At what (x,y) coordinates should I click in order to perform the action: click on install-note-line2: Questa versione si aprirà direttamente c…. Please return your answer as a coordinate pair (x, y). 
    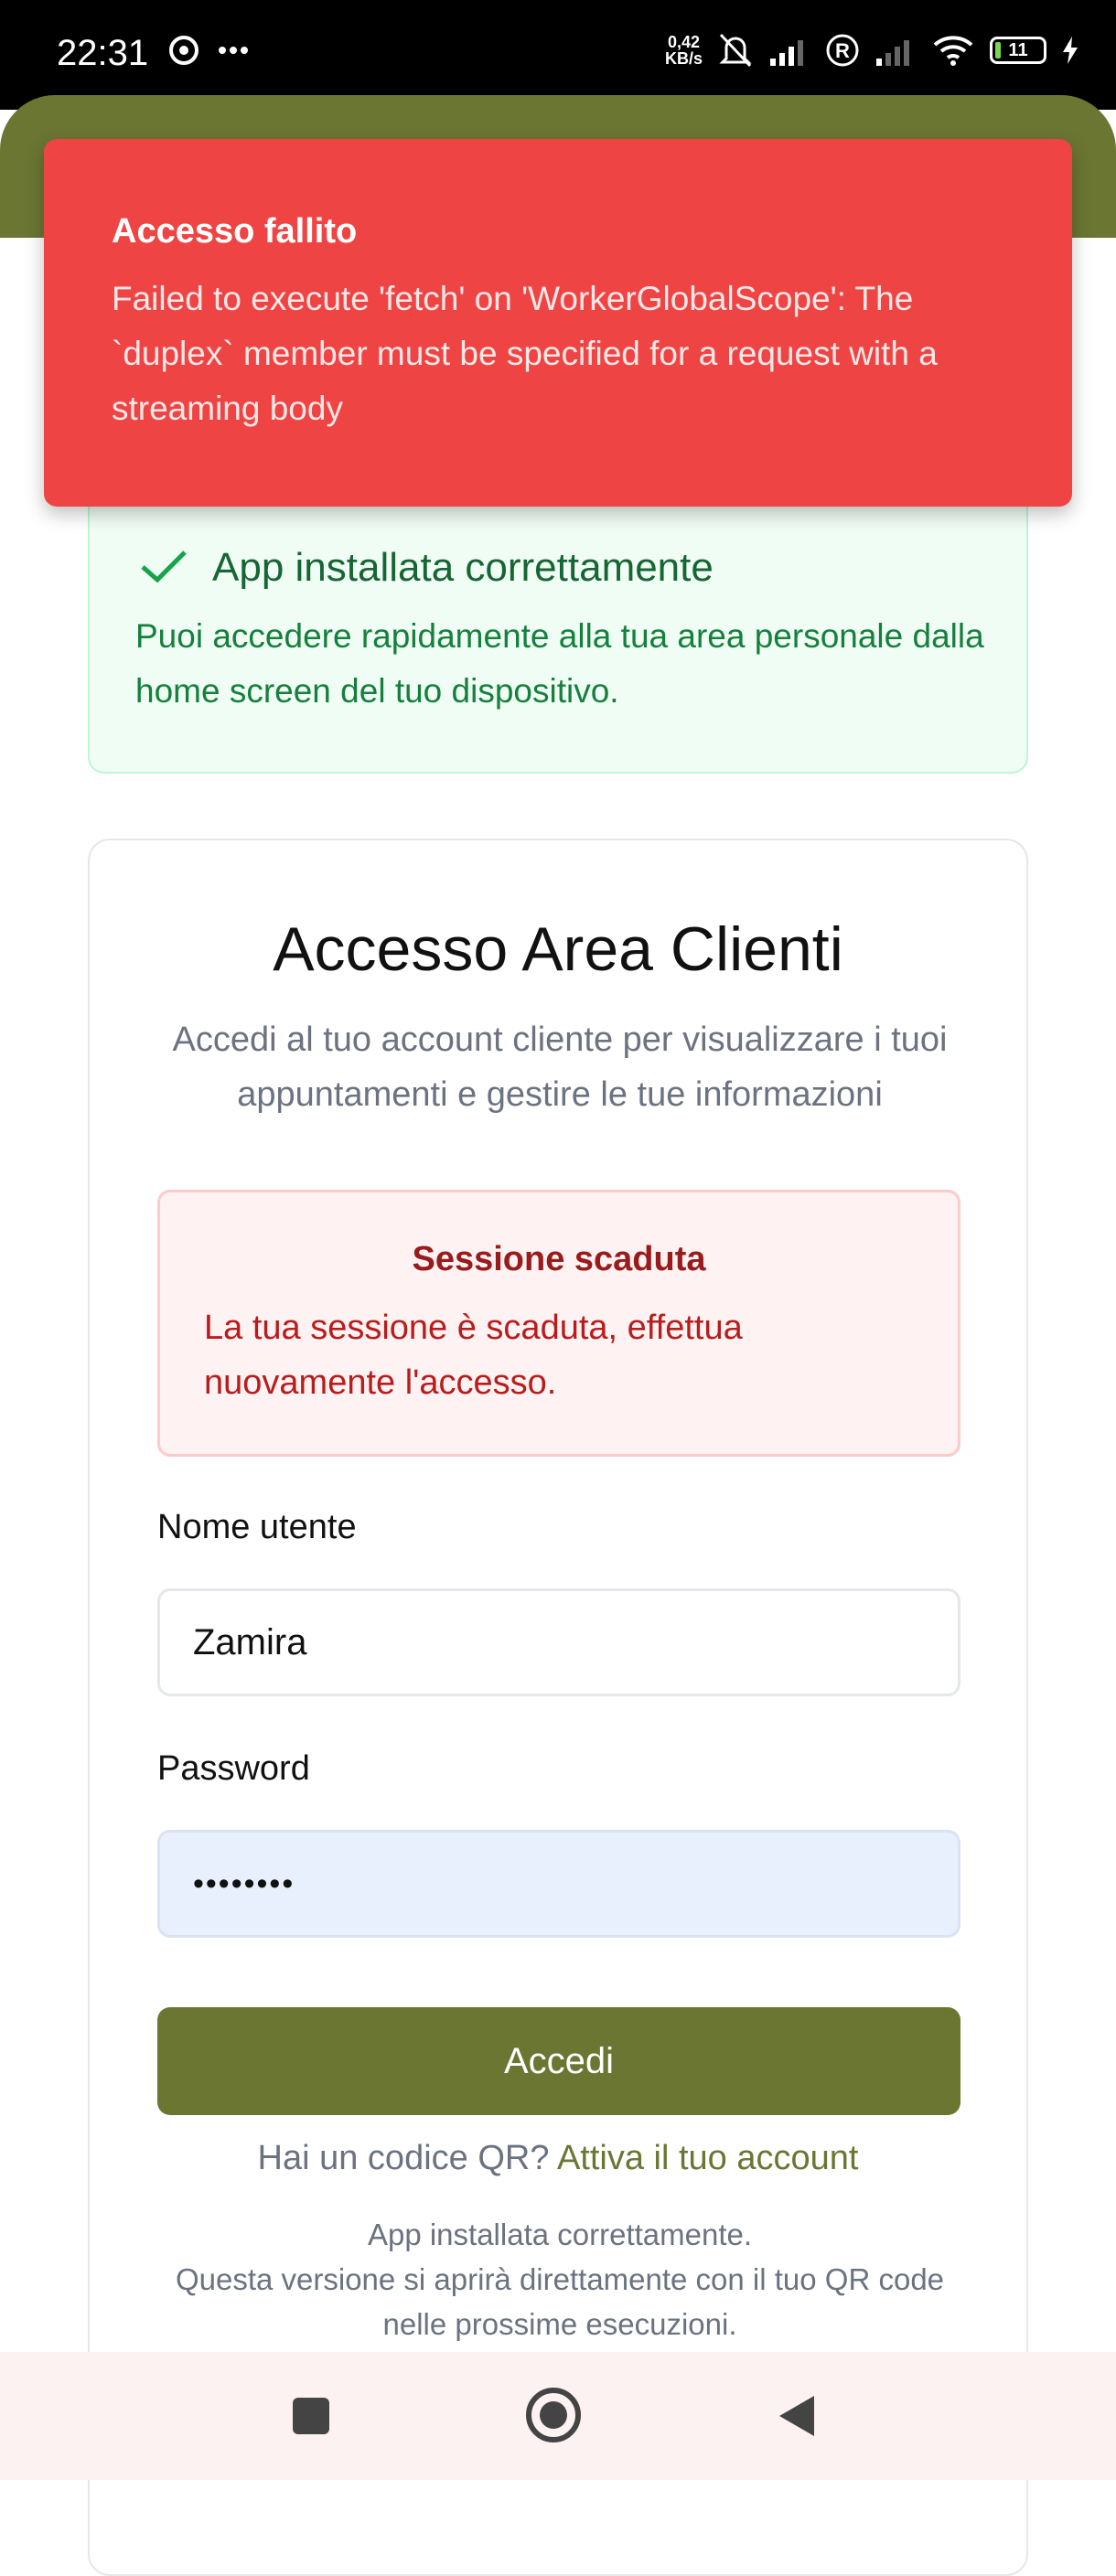
    Looking at the image, I should click on (560, 2301).